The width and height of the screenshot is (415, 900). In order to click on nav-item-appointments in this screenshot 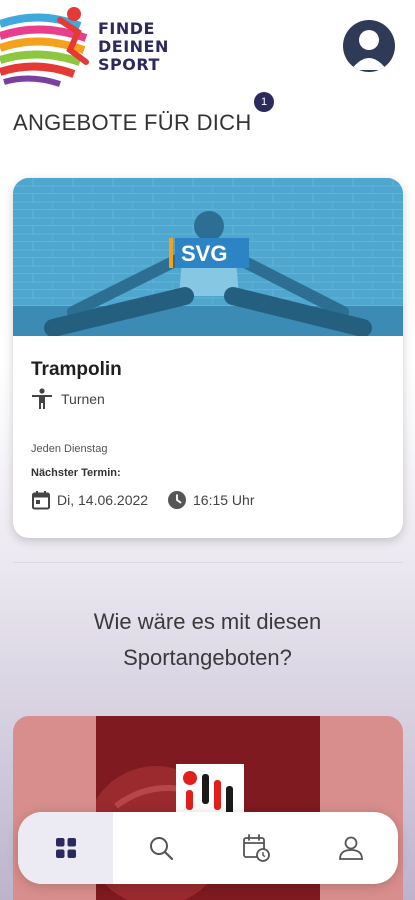, I will do `click(255, 848)`.